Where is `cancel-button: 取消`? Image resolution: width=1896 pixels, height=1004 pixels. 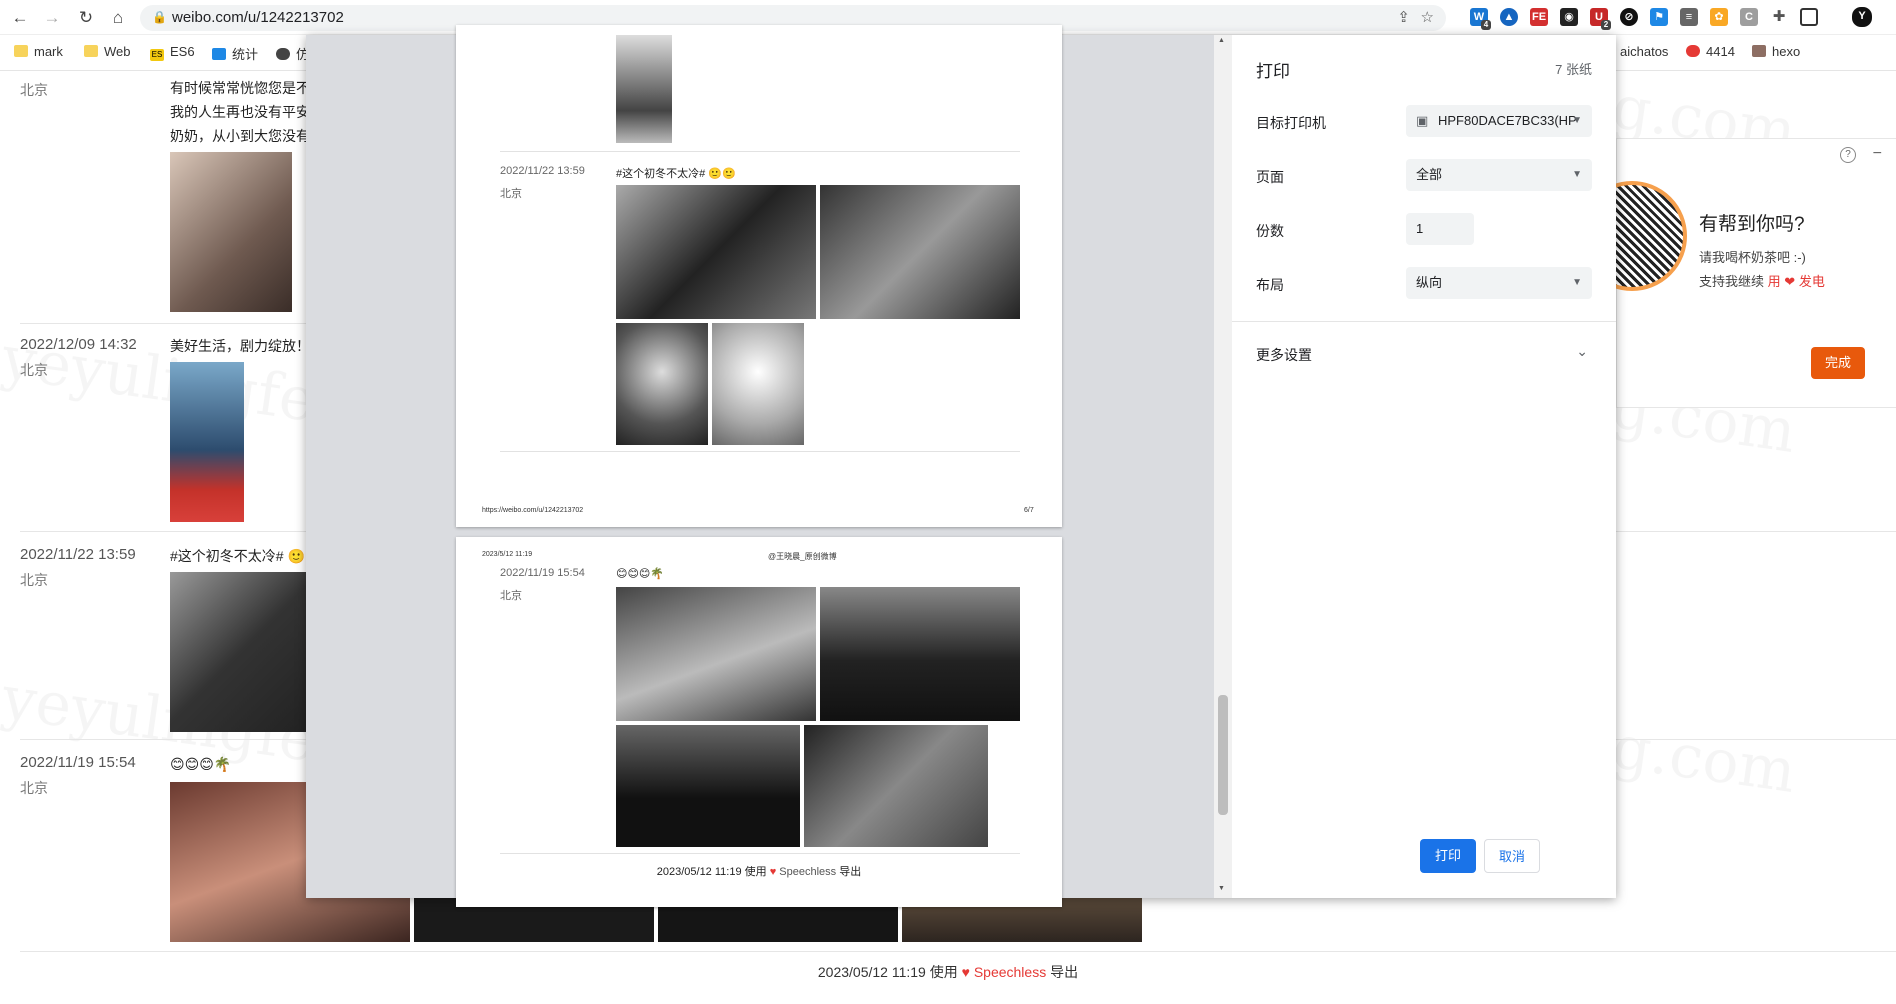 cancel-button: 取消 is located at coordinates (1512, 856).